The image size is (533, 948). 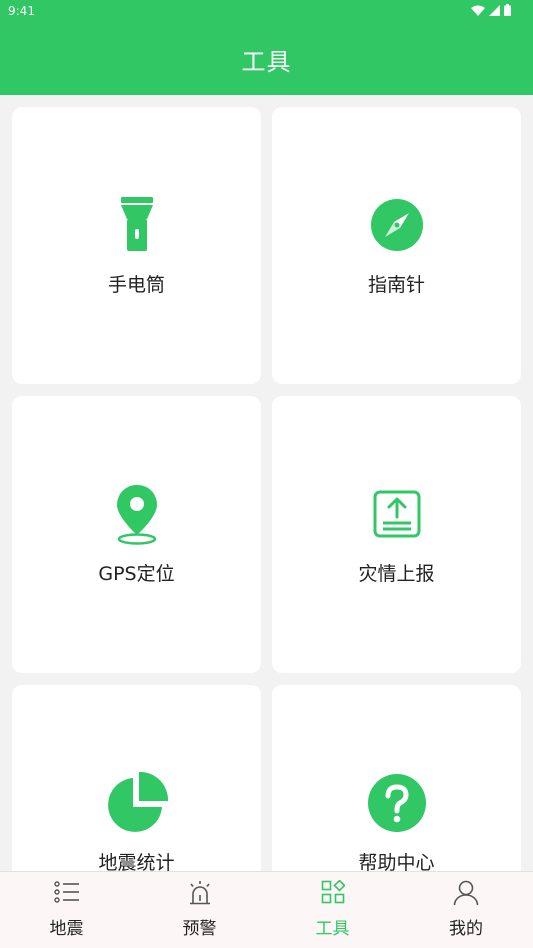 I want to click on list-icon, so click(x=66, y=892).